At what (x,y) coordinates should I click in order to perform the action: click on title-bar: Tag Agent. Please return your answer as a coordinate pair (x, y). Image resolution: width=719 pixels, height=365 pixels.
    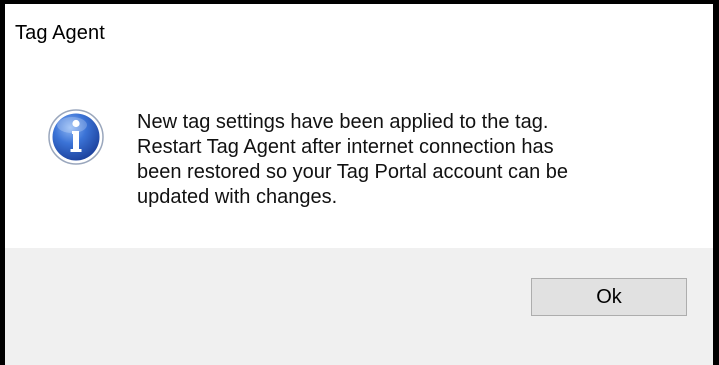
    Looking at the image, I should click on (359, 31).